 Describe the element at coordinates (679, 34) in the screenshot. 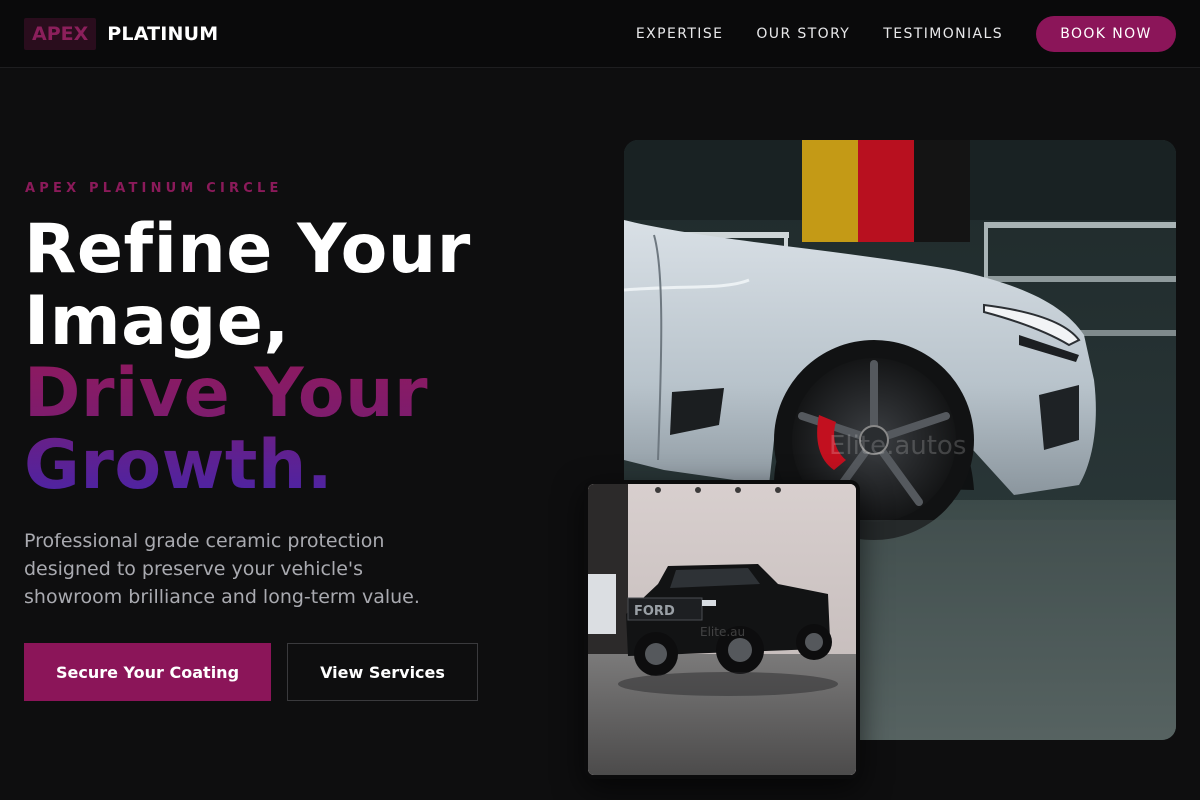

I see `nav-link-expertise: EXPERTISE` at that location.